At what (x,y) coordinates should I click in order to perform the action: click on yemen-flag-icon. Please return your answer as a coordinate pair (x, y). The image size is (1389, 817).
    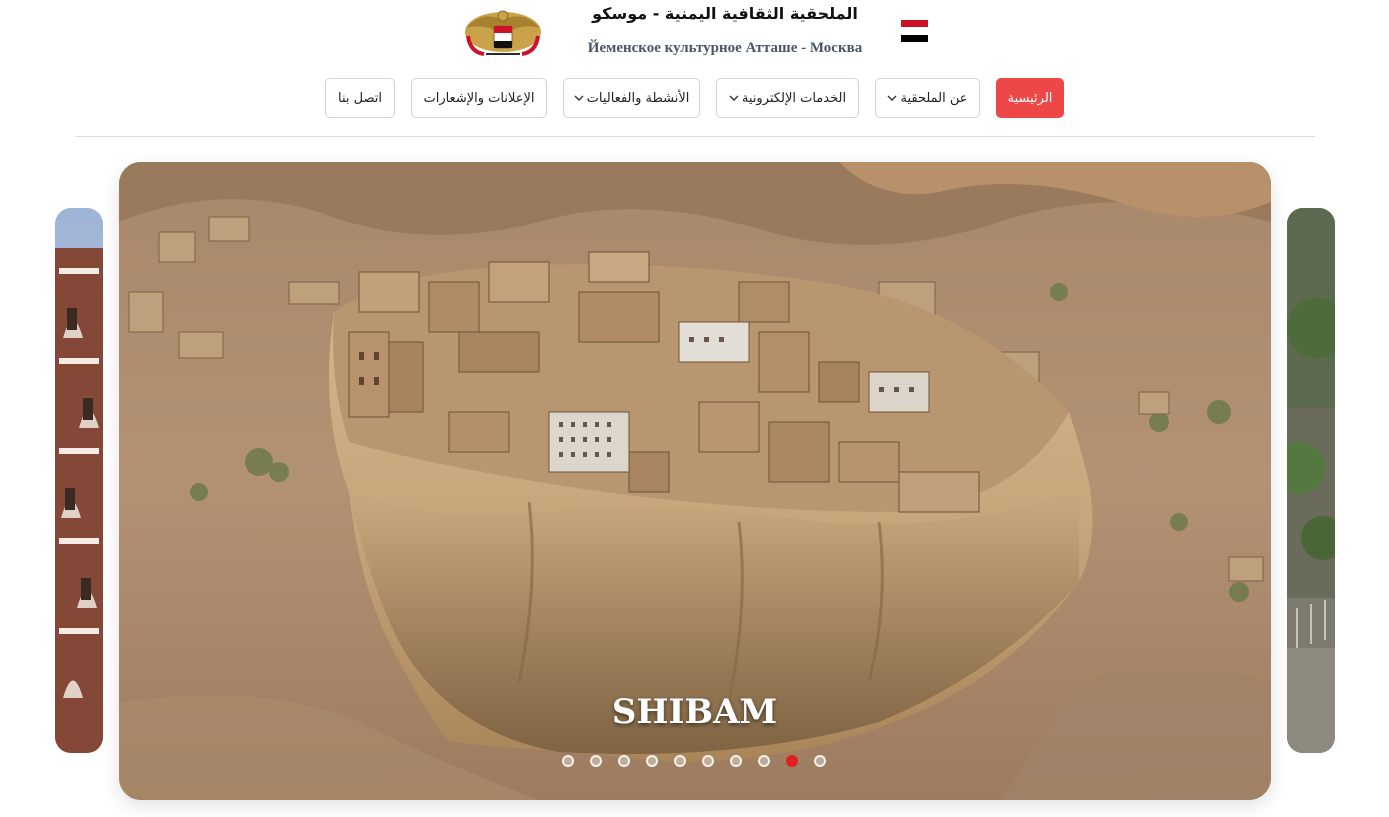
    Looking at the image, I should click on (914, 31).